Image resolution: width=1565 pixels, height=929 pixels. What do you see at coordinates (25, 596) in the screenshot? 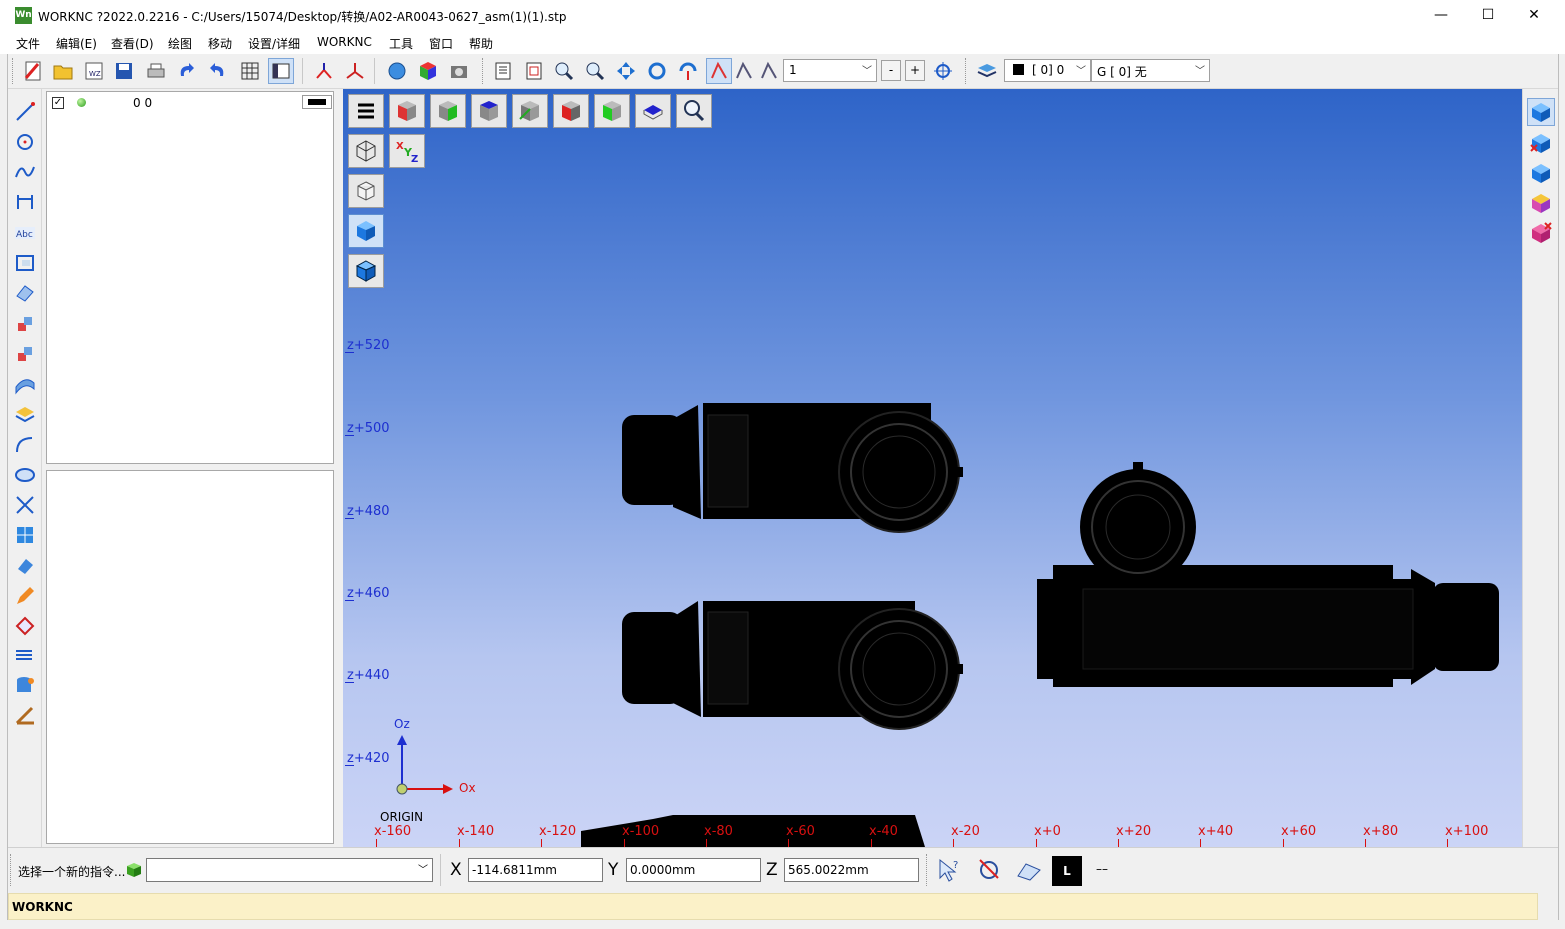
I see `pencil-tool-icon` at bounding box center [25, 596].